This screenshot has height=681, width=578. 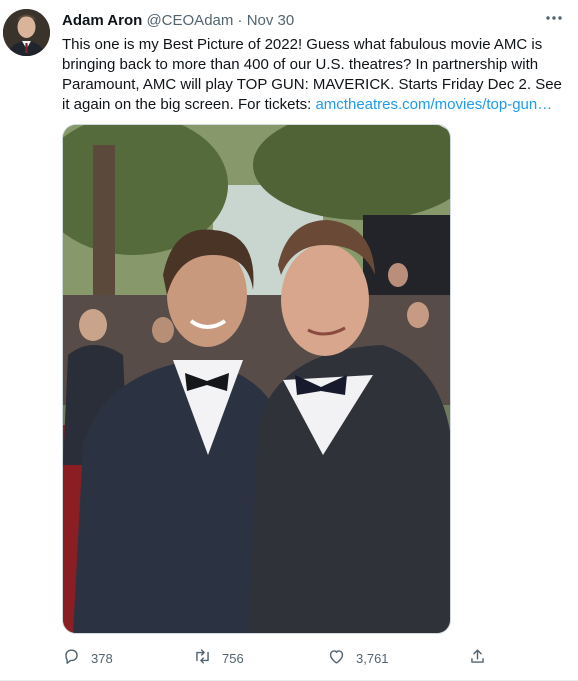 I want to click on like-count: 3,761, so click(x=372, y=658).